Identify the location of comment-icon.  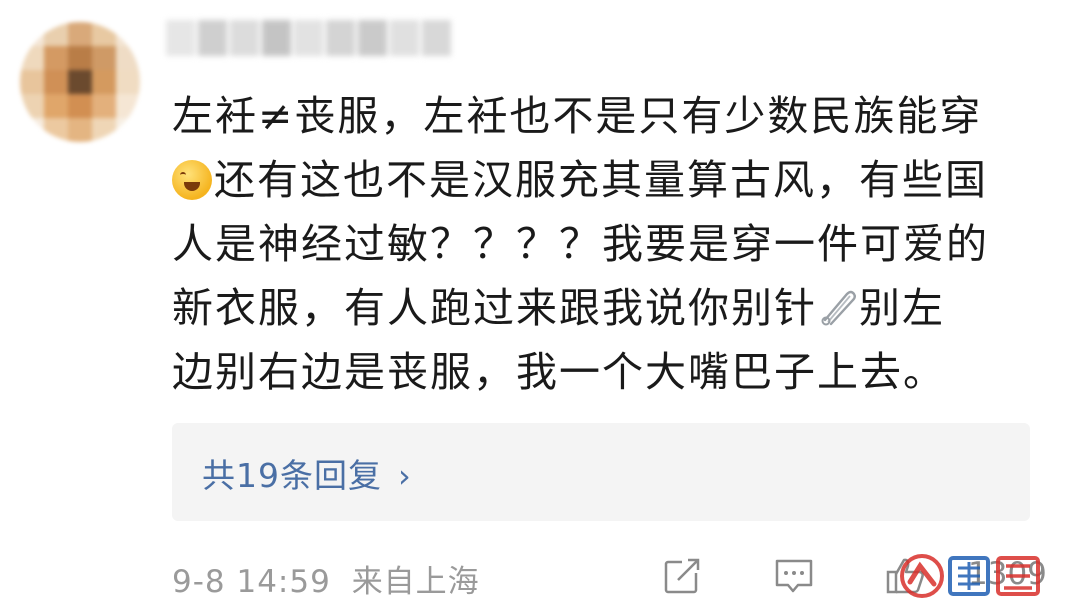
(794, 576).